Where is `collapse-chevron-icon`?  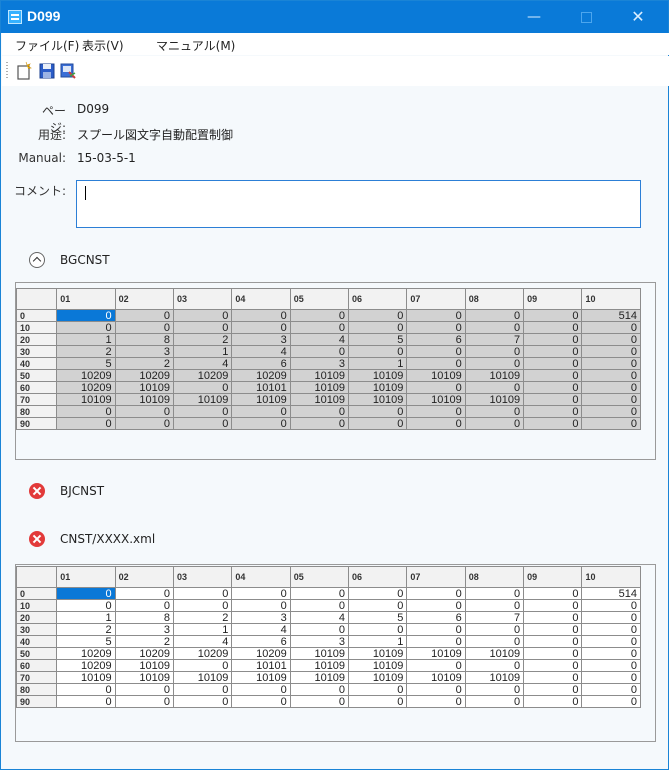 collapse-chevron-icon is located at coordinates (37, 260).